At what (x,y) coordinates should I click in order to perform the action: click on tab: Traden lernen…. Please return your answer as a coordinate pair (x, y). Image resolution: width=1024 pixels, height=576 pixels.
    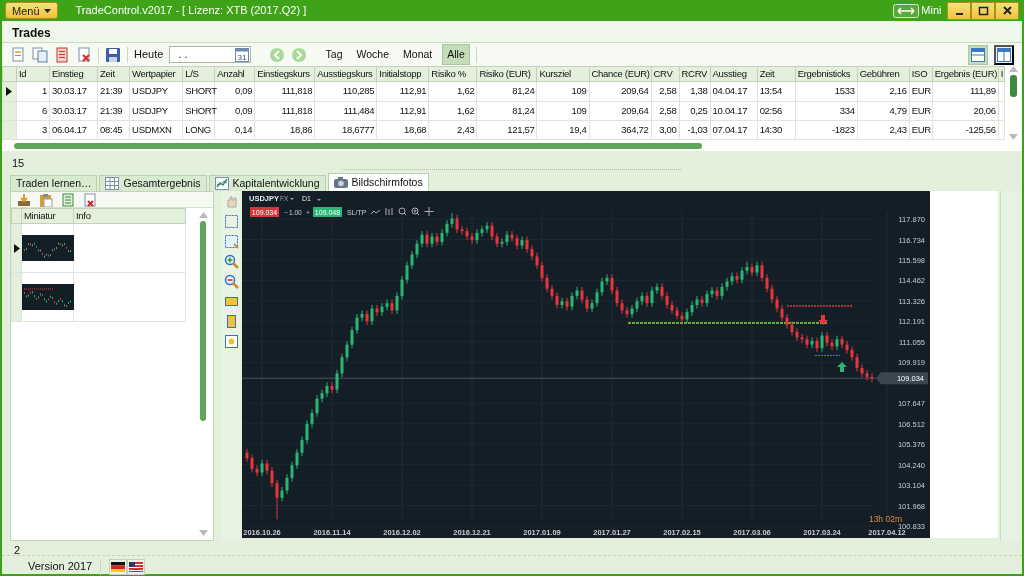
    Looking at the image, I should click on (54, 183).